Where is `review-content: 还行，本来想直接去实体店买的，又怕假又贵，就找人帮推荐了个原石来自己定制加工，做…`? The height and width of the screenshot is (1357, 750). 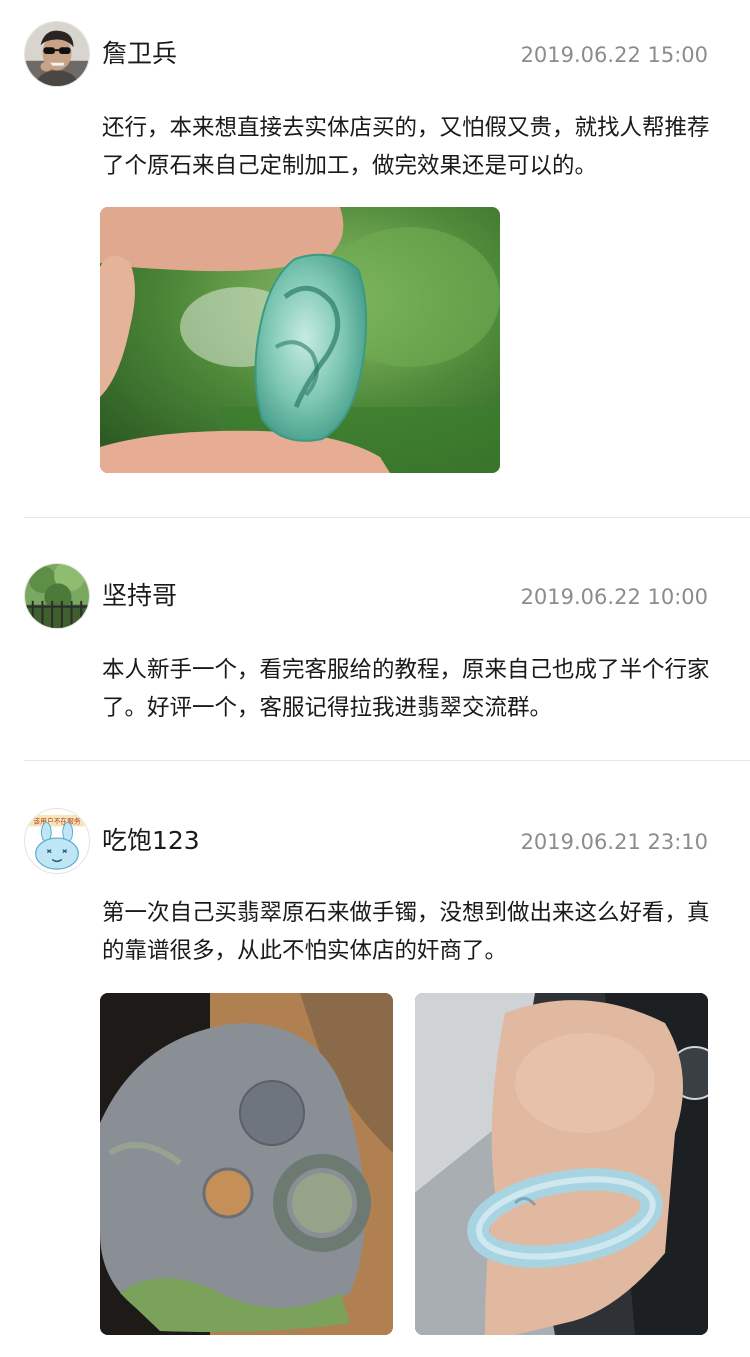 review-content: 还行，本来想直接去实体店买的，又怕假又贵，就找人帮推荐了个原石来自己定制加工，做… is located at coordinates (406, 147).